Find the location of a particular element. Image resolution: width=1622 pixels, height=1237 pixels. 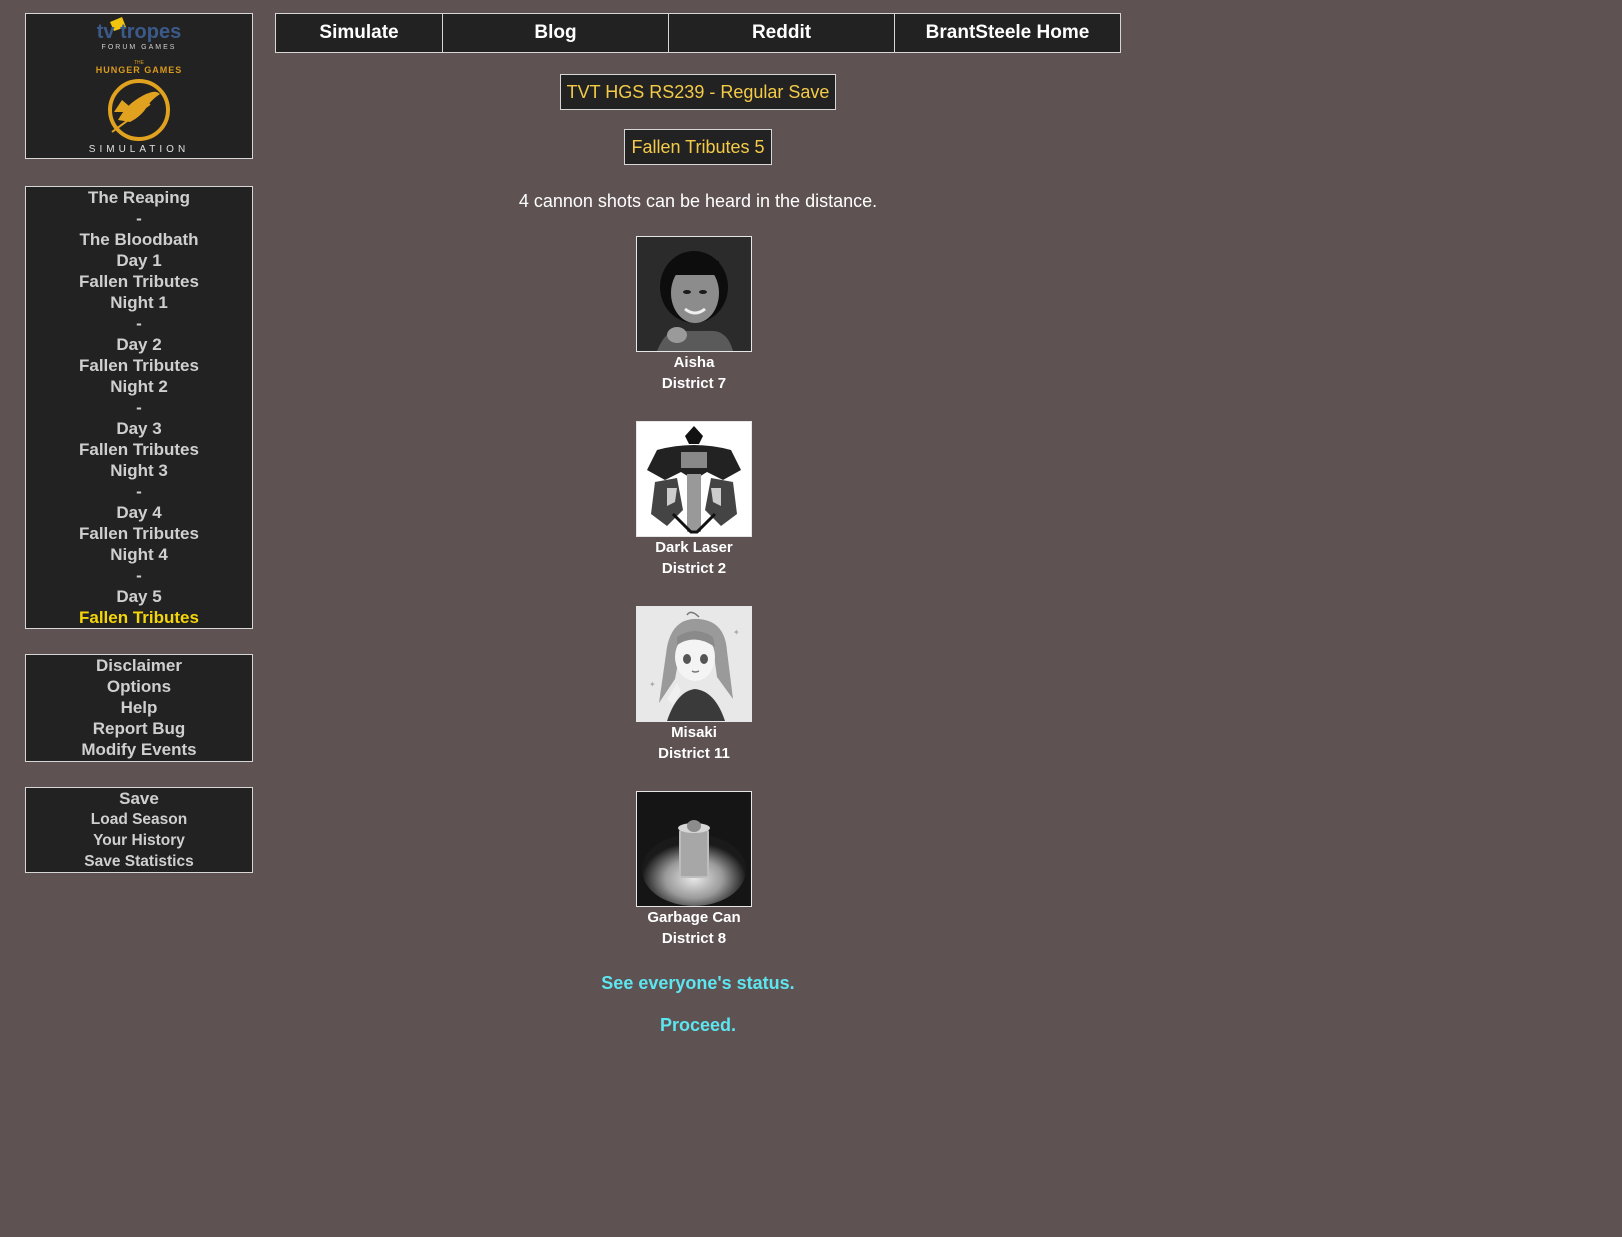

tribute-district: District 8 is located at coordinates (694, 938).